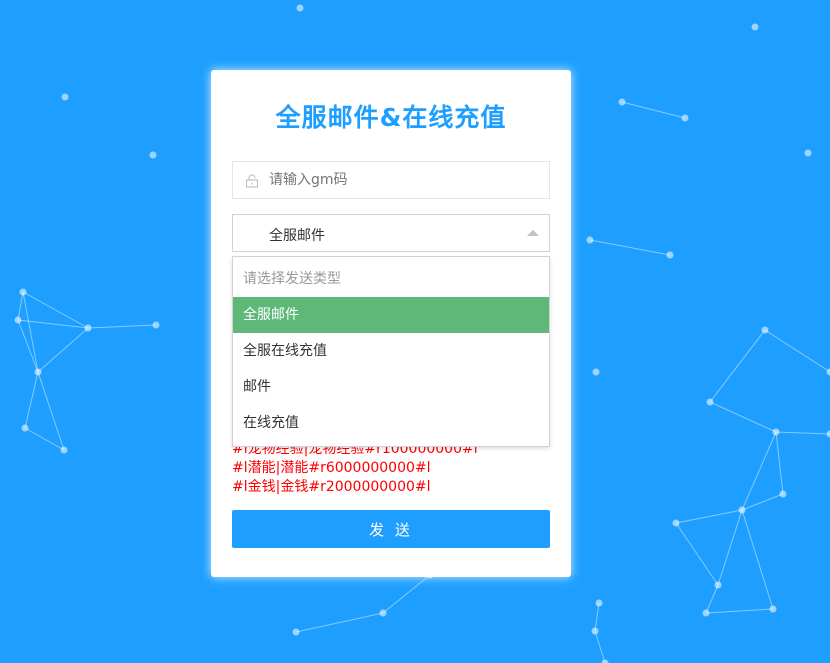 Image resolution: width=830 pixels, height=663 pixels. I want to click on gm-code-field, so click(391, 180).